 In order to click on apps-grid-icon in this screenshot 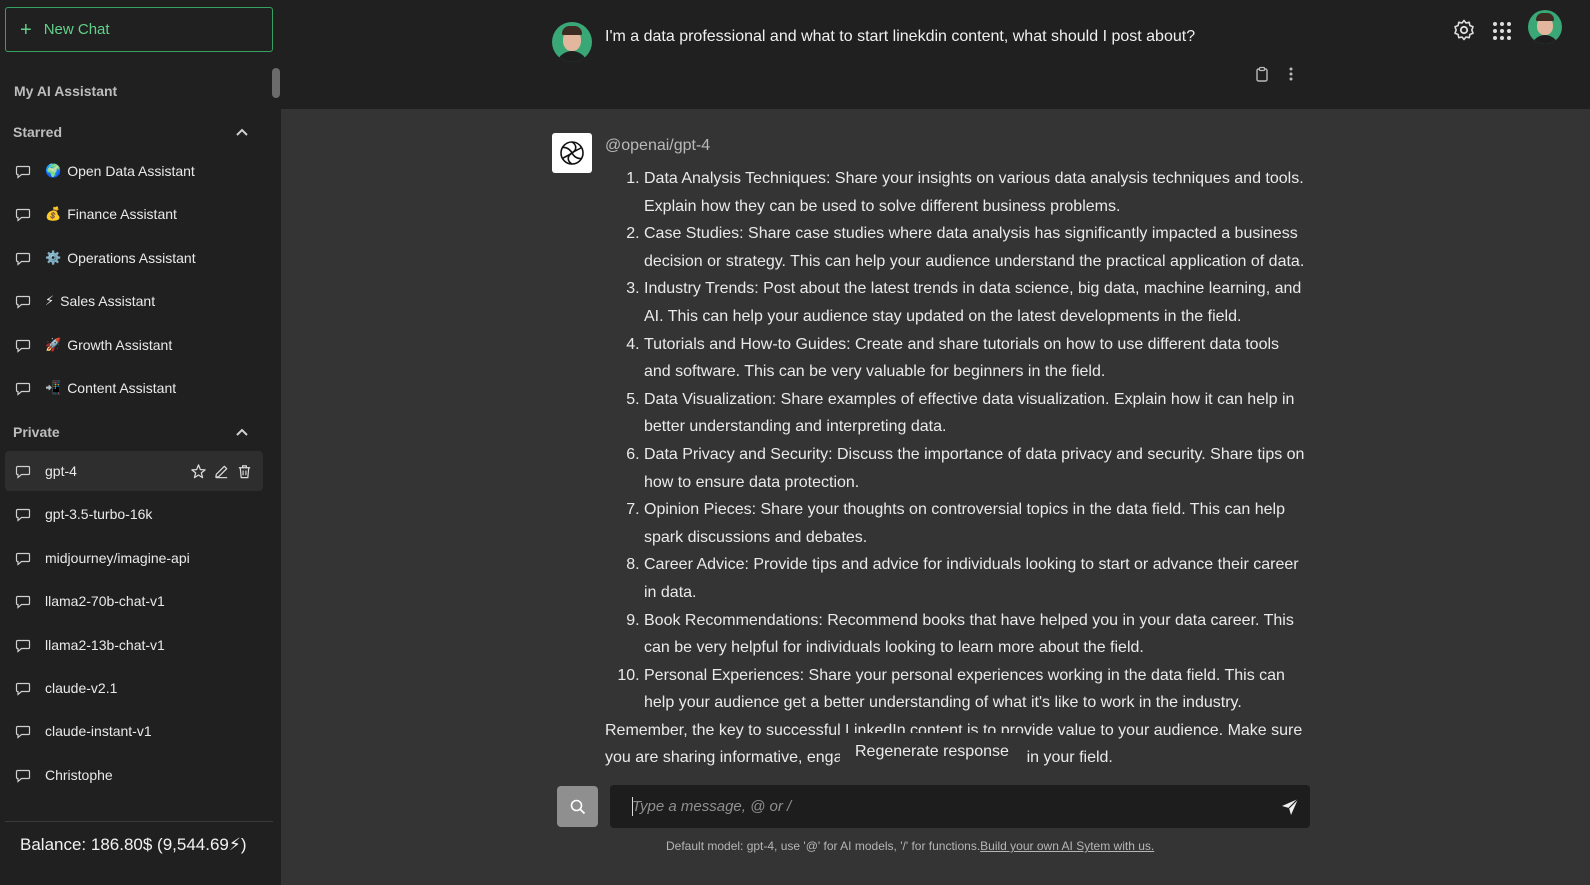, I will do `click(1502, 31)`.